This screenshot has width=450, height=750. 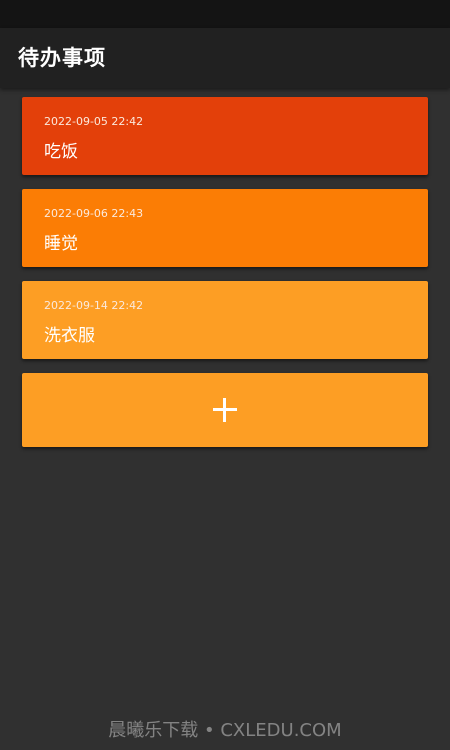 I want to click on todo-date: 2022-09-14 22:42, so click(x=94, y=305).